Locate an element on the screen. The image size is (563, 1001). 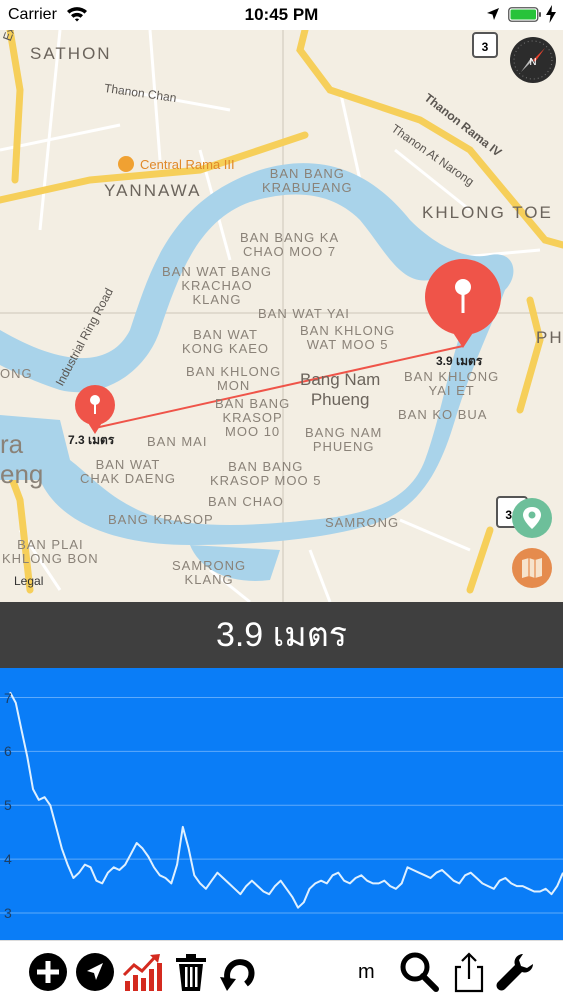
map-type-button is located at coordinates (532, 568).